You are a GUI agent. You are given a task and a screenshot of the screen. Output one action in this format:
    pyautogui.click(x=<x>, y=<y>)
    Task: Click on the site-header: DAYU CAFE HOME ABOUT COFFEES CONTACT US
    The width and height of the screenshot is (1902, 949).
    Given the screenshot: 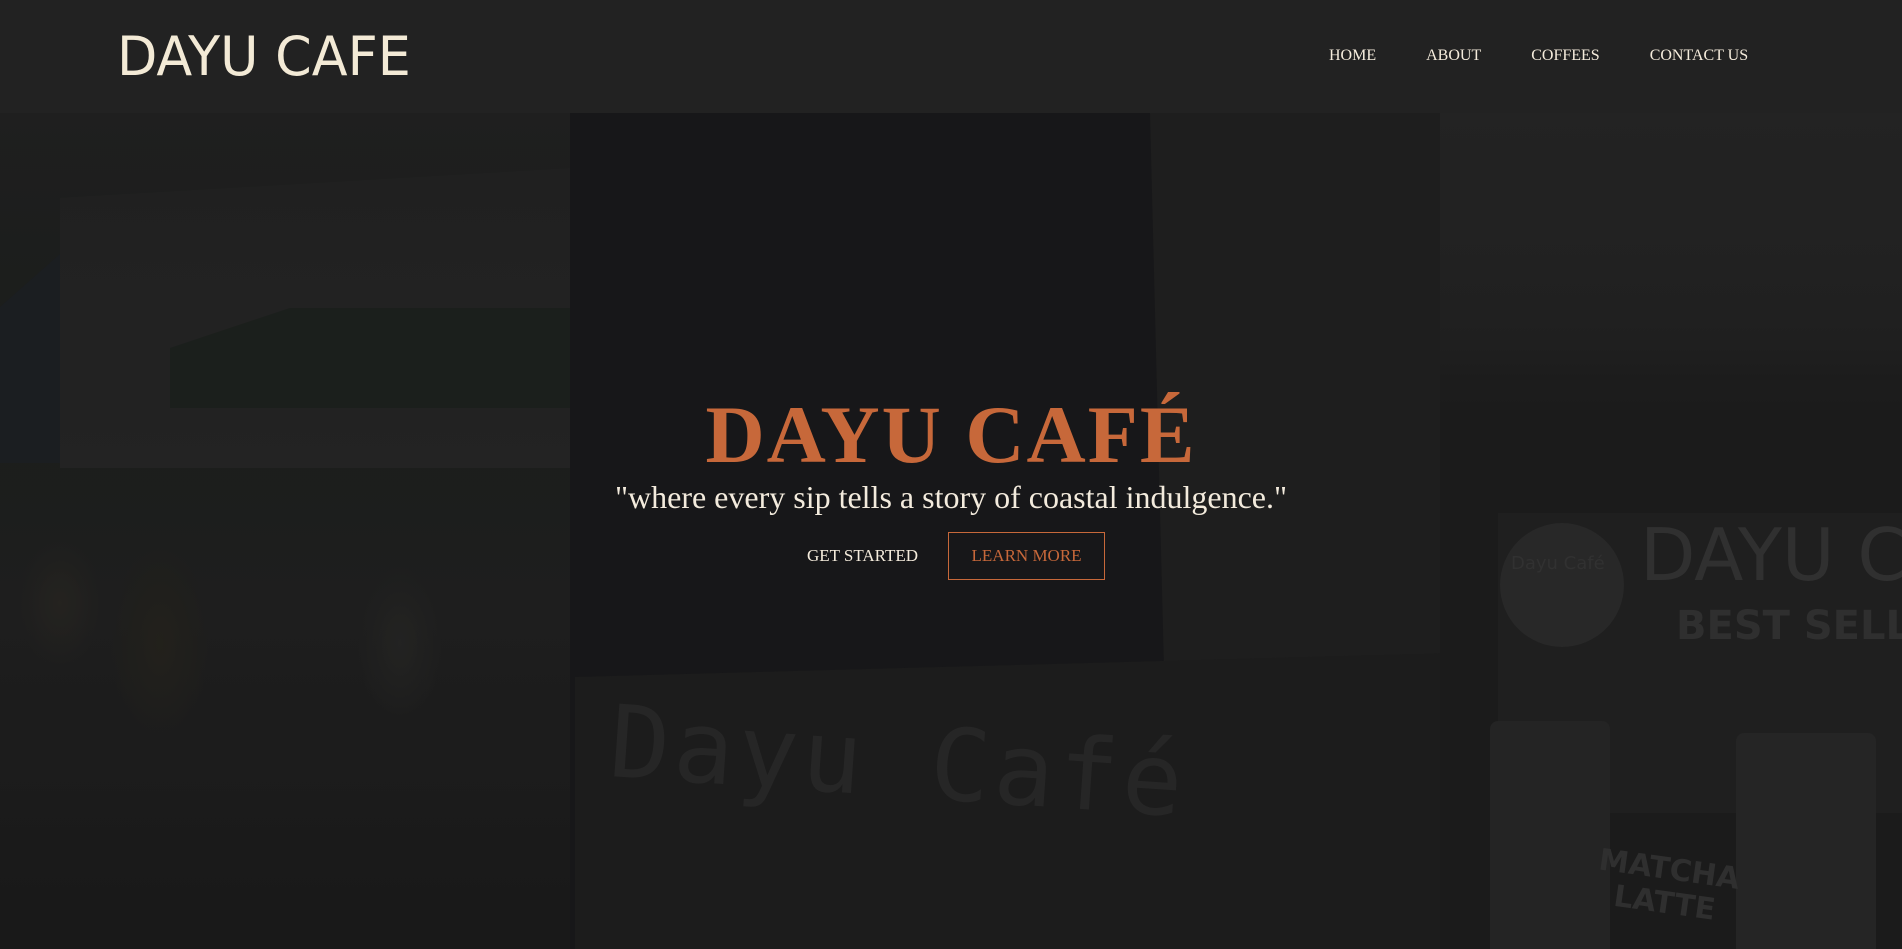 What is the action you would take?
    pyautogui.click(x=951, y=56)
    